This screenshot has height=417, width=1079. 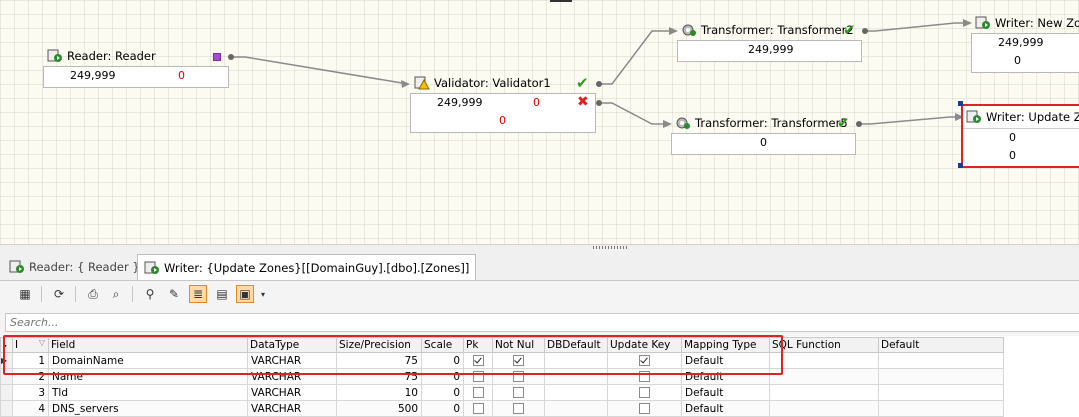 I want to click on toolbar-overflow-chevron-icon: ▾, so click(x=263, y=294).